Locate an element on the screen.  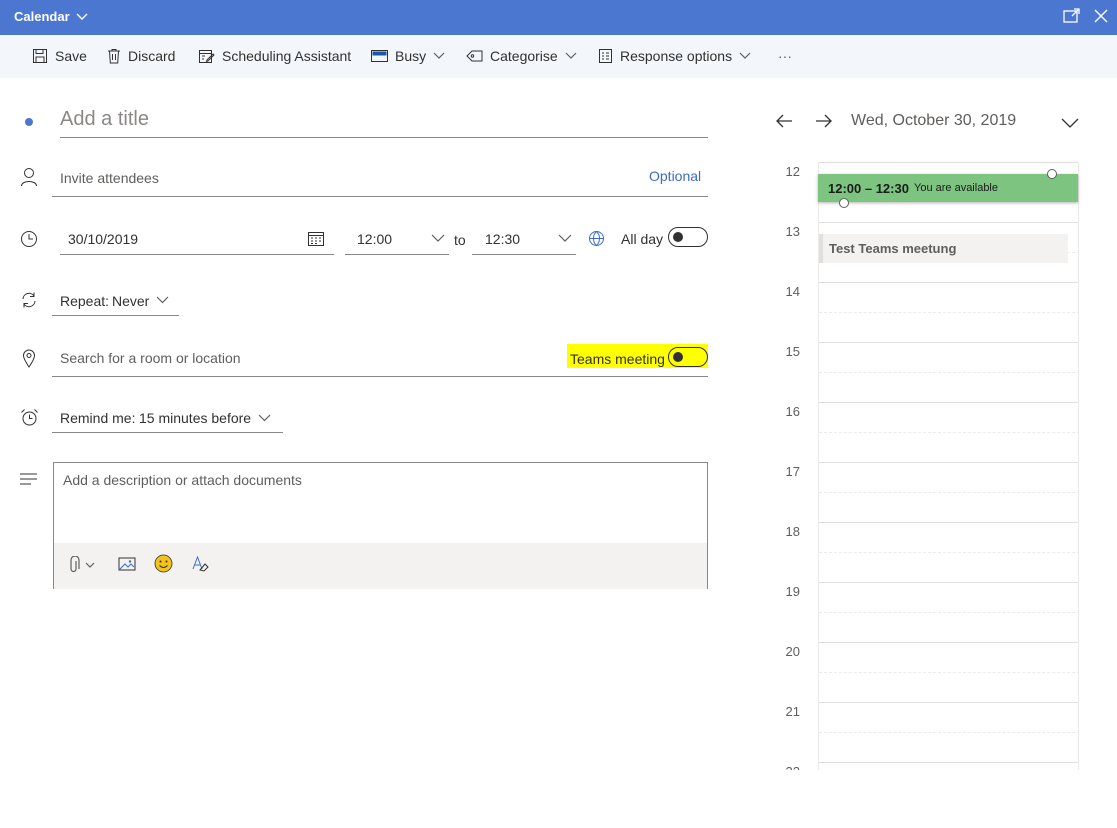
start-time-select: 12:00 is located at coordinates (374, 239).